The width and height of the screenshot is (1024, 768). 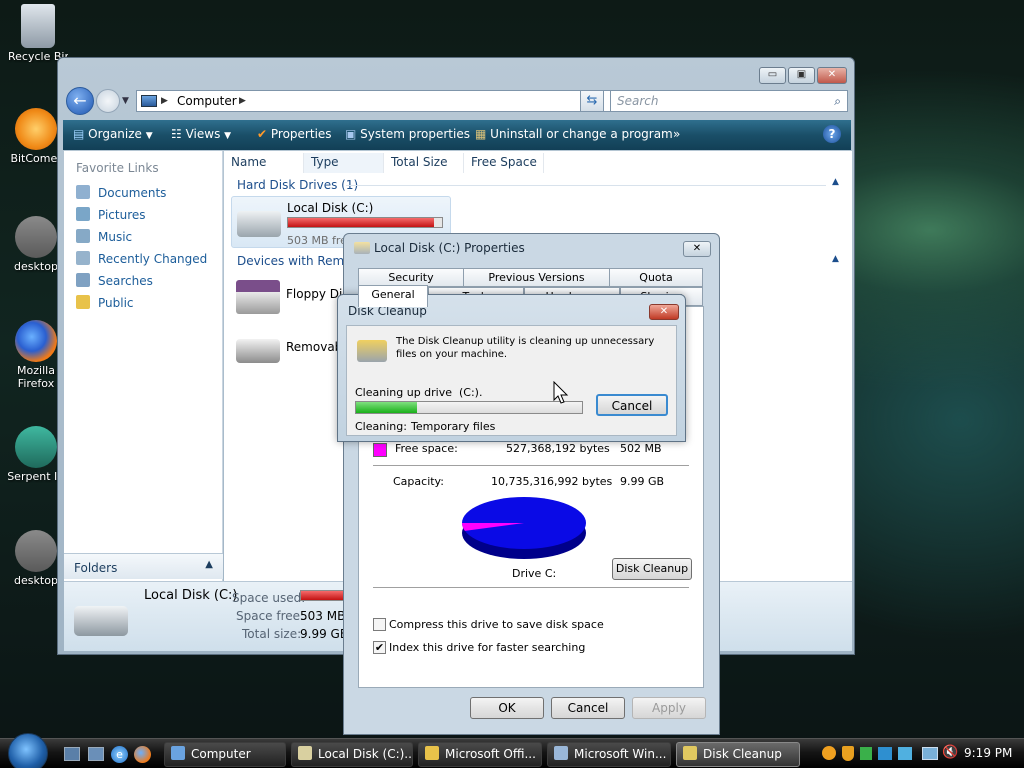 What do you see at coordinates (83, 214) in the screenshot?
I see `pictures-icon` at bounding box center [83, 214].